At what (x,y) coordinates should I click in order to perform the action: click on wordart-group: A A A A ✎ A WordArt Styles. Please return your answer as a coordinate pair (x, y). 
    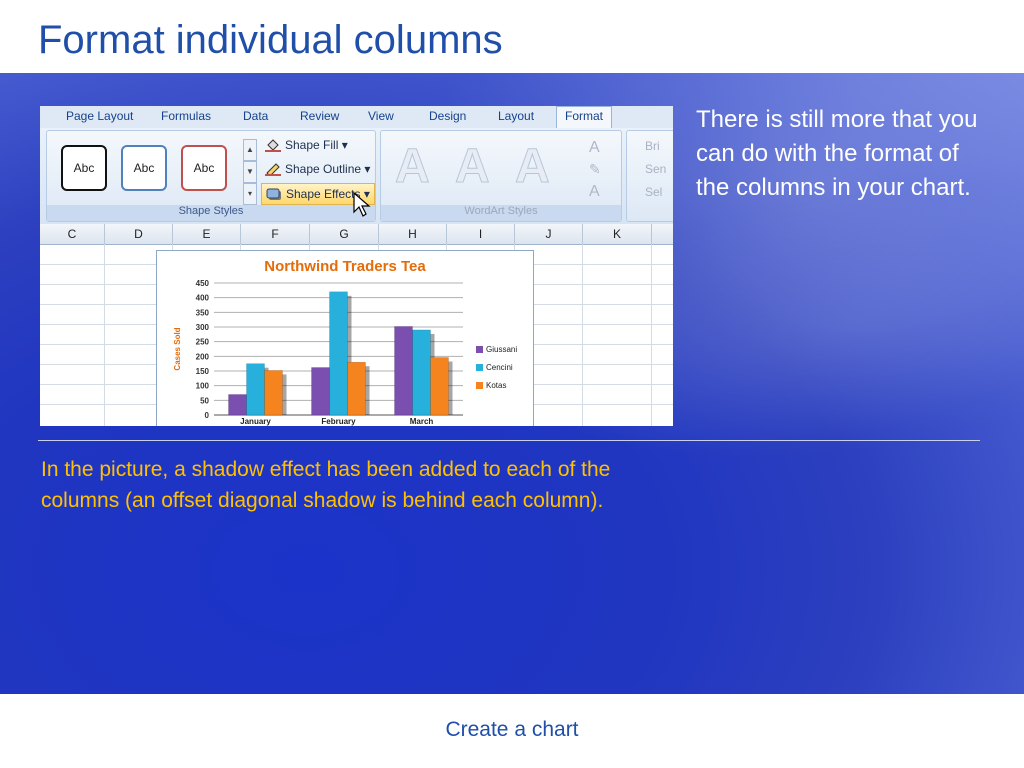
    Looking at the image, I should click on (501, 176).